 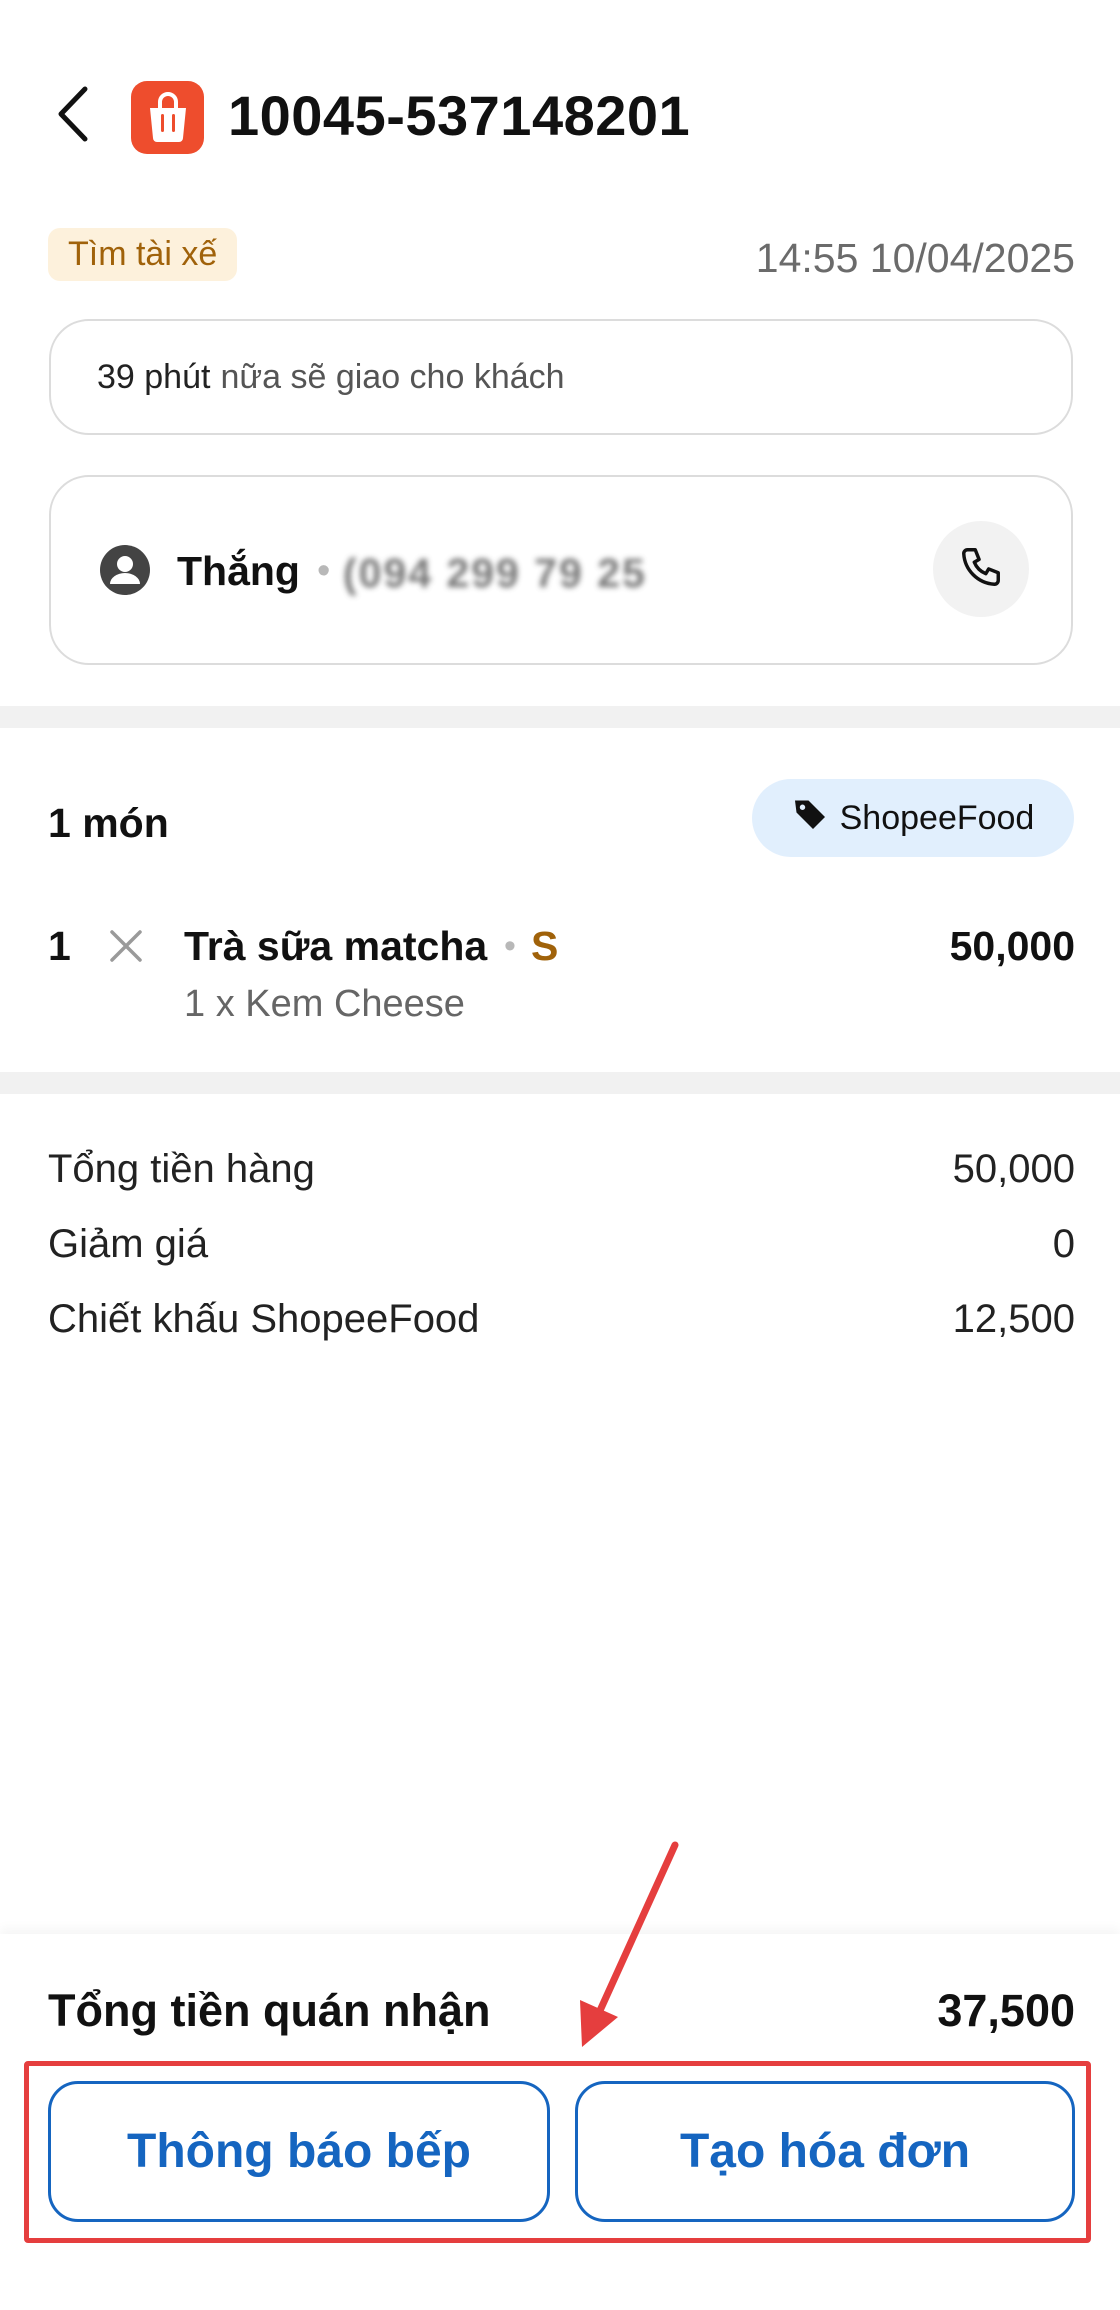 I want to click on notify-kitchen-button: Thông báo bếp, so click(x=299, y=2151).